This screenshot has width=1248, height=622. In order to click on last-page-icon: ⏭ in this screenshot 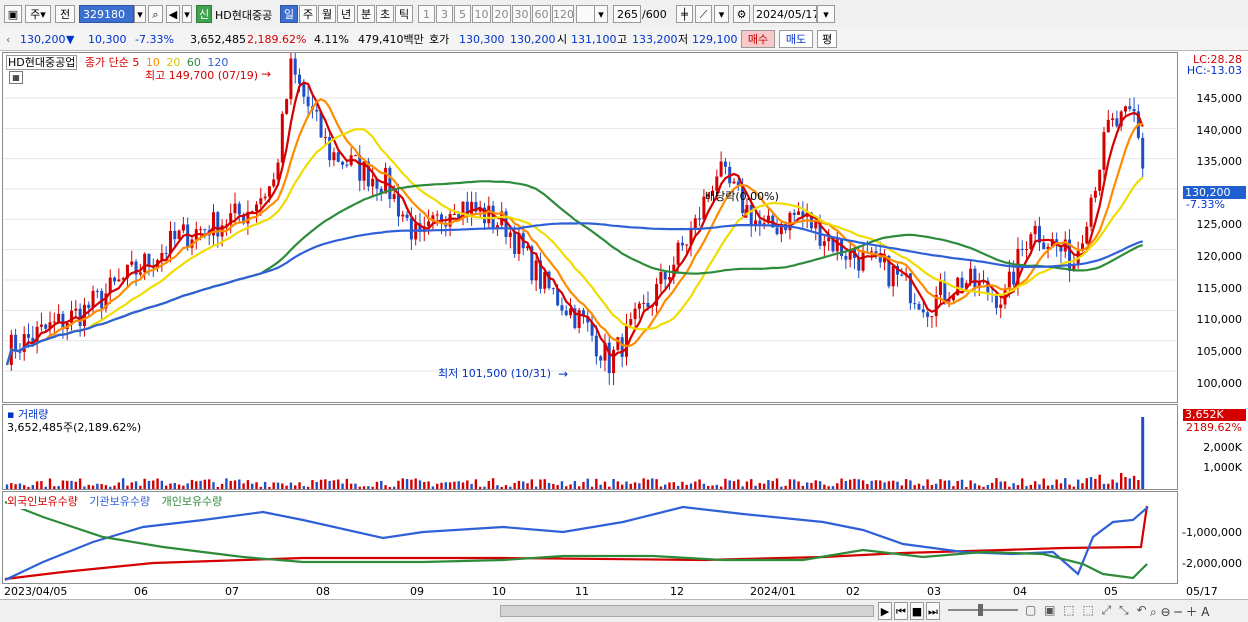, I will do `click(933, 611)`.